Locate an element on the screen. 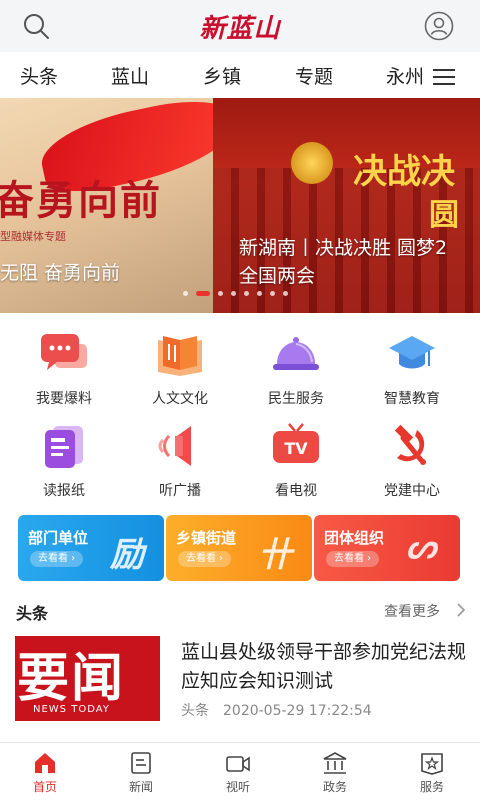 This screenshot has width=480, height=800. news-thumbnail: 要闻 NEWS TODAY is located at coordinates (87, 678).